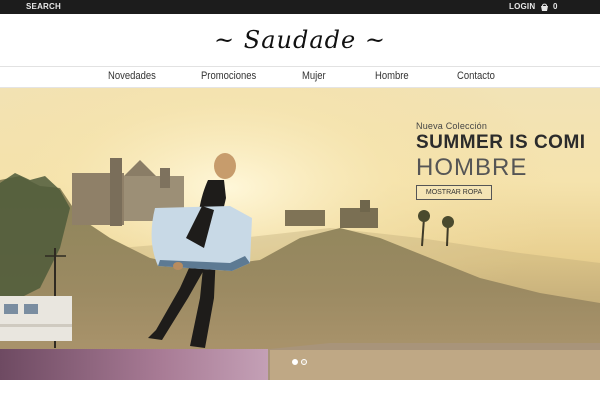 This screenshot has height=400, width=600. What do you see at coordinates (43, 6) in the screenshot?
I see `search-link: SEARCH` at bounding box center [43, 6].